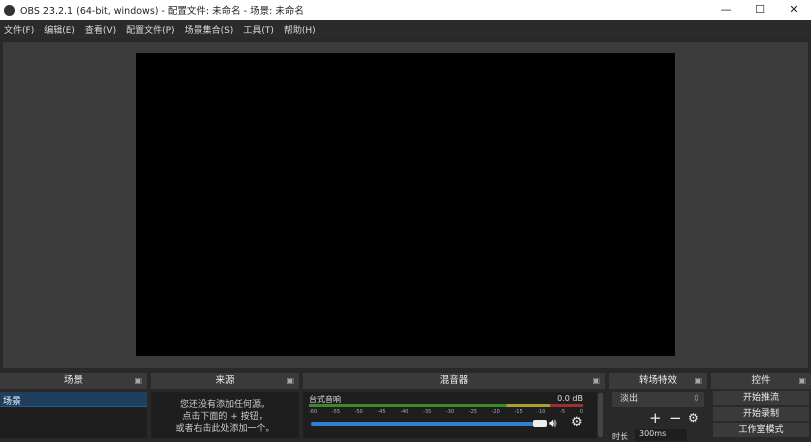 The height and width of the screenshot is (442, 811). Describe the element at coordinates (541, 412) in the screenshot. I see `tick-label: -10` at that location.